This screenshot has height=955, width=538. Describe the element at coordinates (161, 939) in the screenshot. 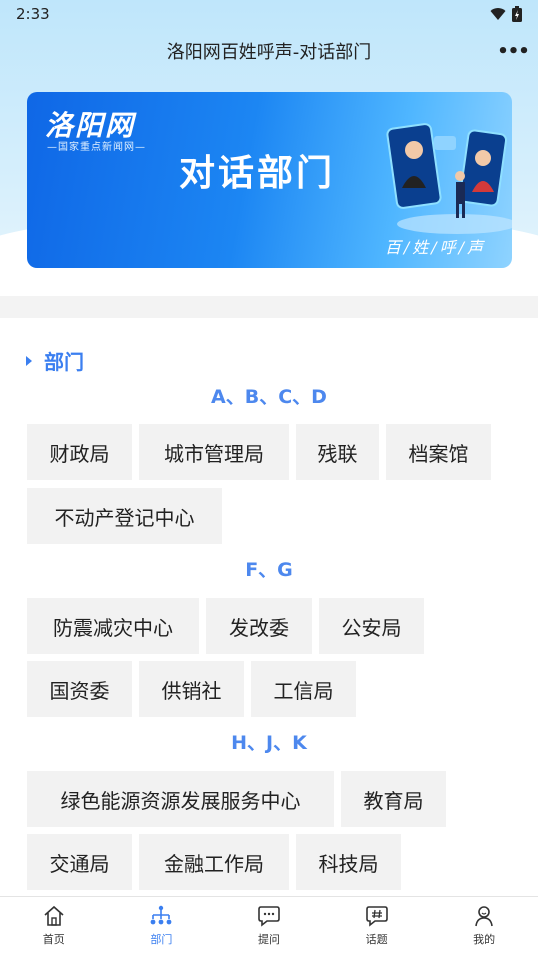

I see `tab-label: 部门` at that location.